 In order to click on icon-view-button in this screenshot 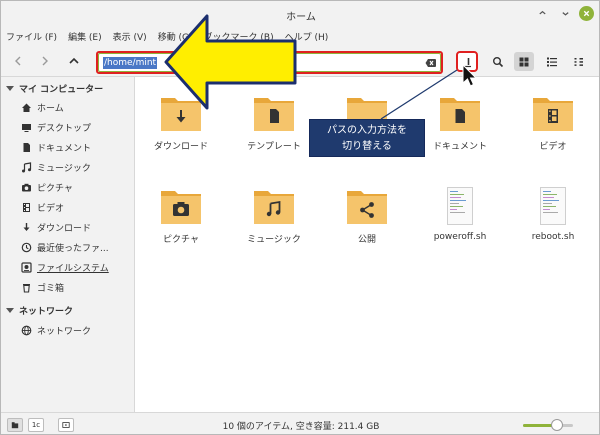, I will do `click(524, 61)`.